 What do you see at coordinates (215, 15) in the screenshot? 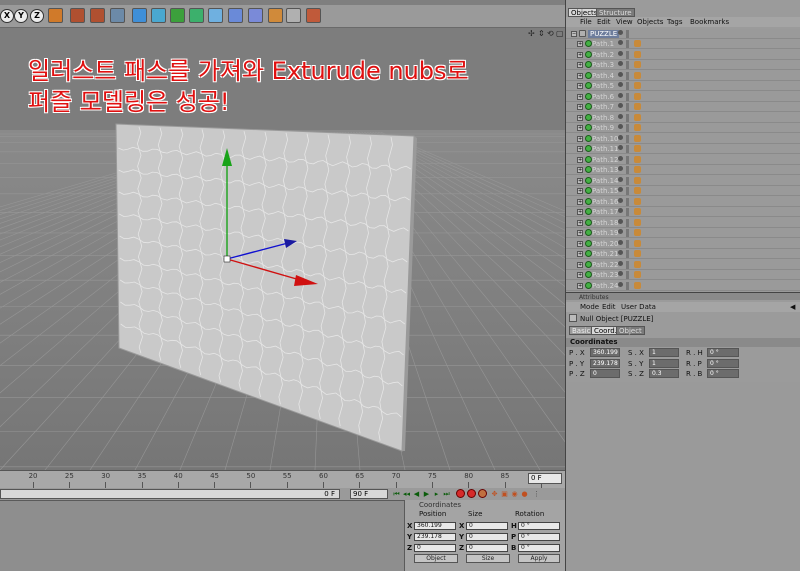
I see `deformer-icon` at bounding box center [215, 15].